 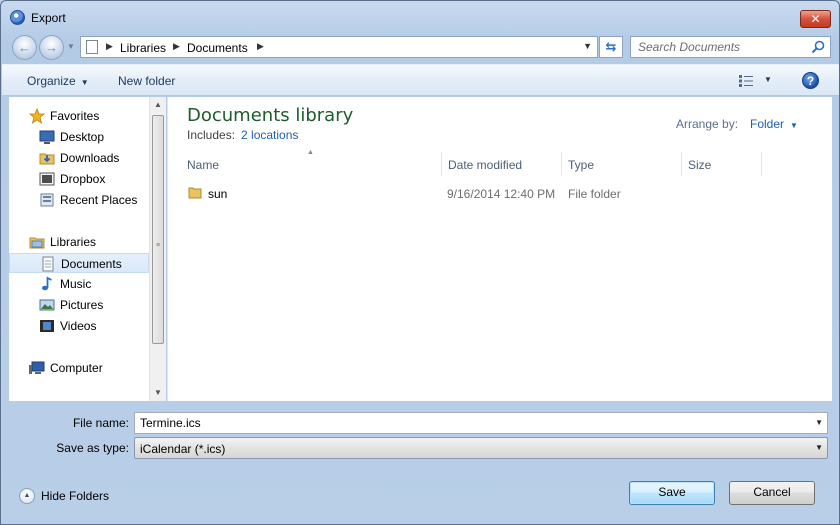 I want to click on grip-icon: ≡, so click(x=158, y=245).